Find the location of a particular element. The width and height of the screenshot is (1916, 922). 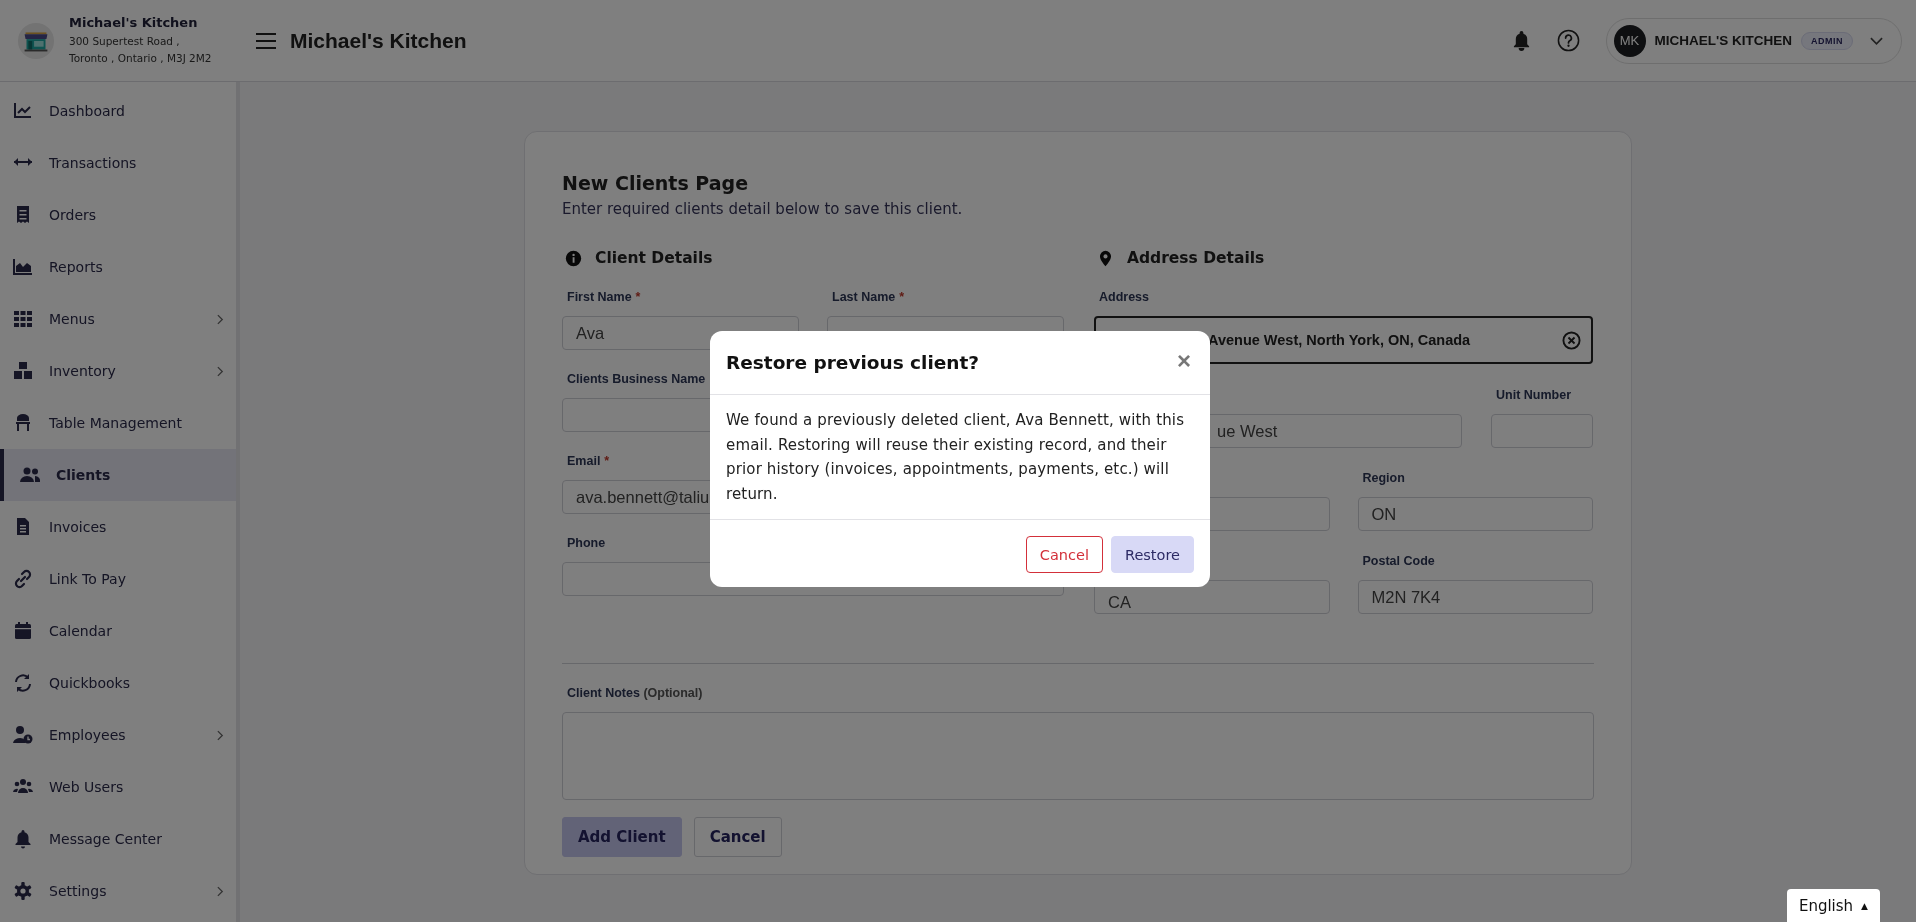

map-pin-icon is located at coordinates (1105, 258).